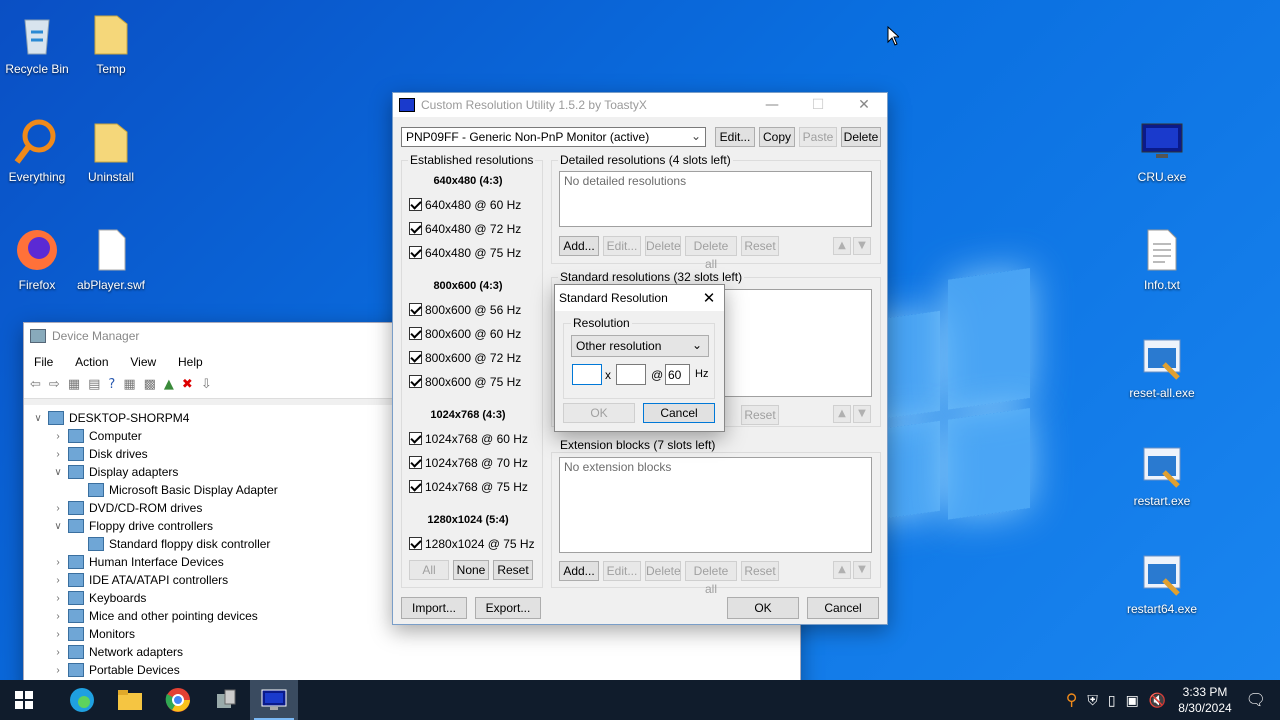  Describe the element at coordinates (110, 418) in the screenshot. I see `tree-root: ∨ DESKTOP-SHORPM4` at that location.